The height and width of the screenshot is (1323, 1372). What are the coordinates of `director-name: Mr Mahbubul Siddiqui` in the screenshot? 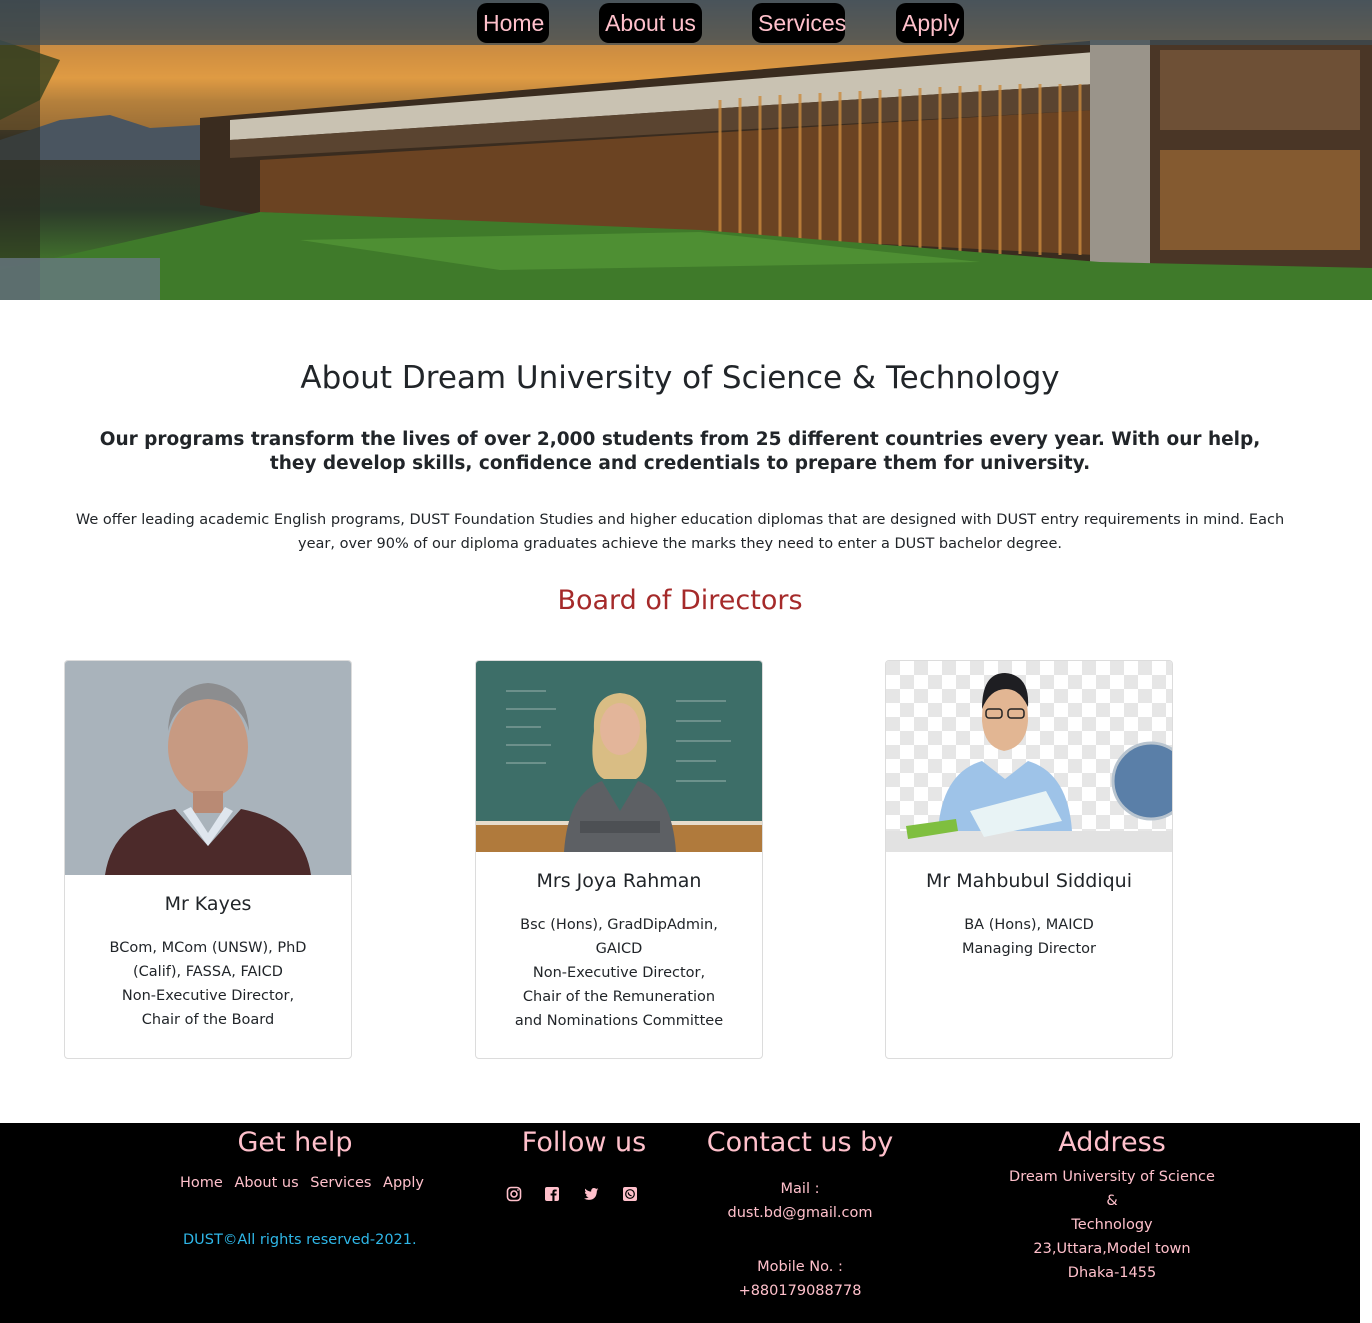 It's located at (1029, 881).